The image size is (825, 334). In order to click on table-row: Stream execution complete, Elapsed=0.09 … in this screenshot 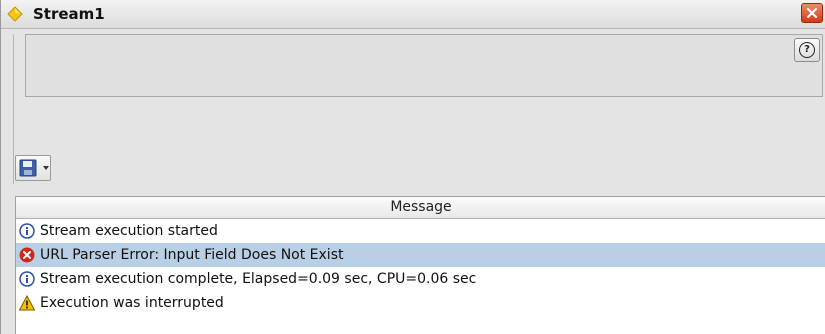, I will do `click(420, 279)`.